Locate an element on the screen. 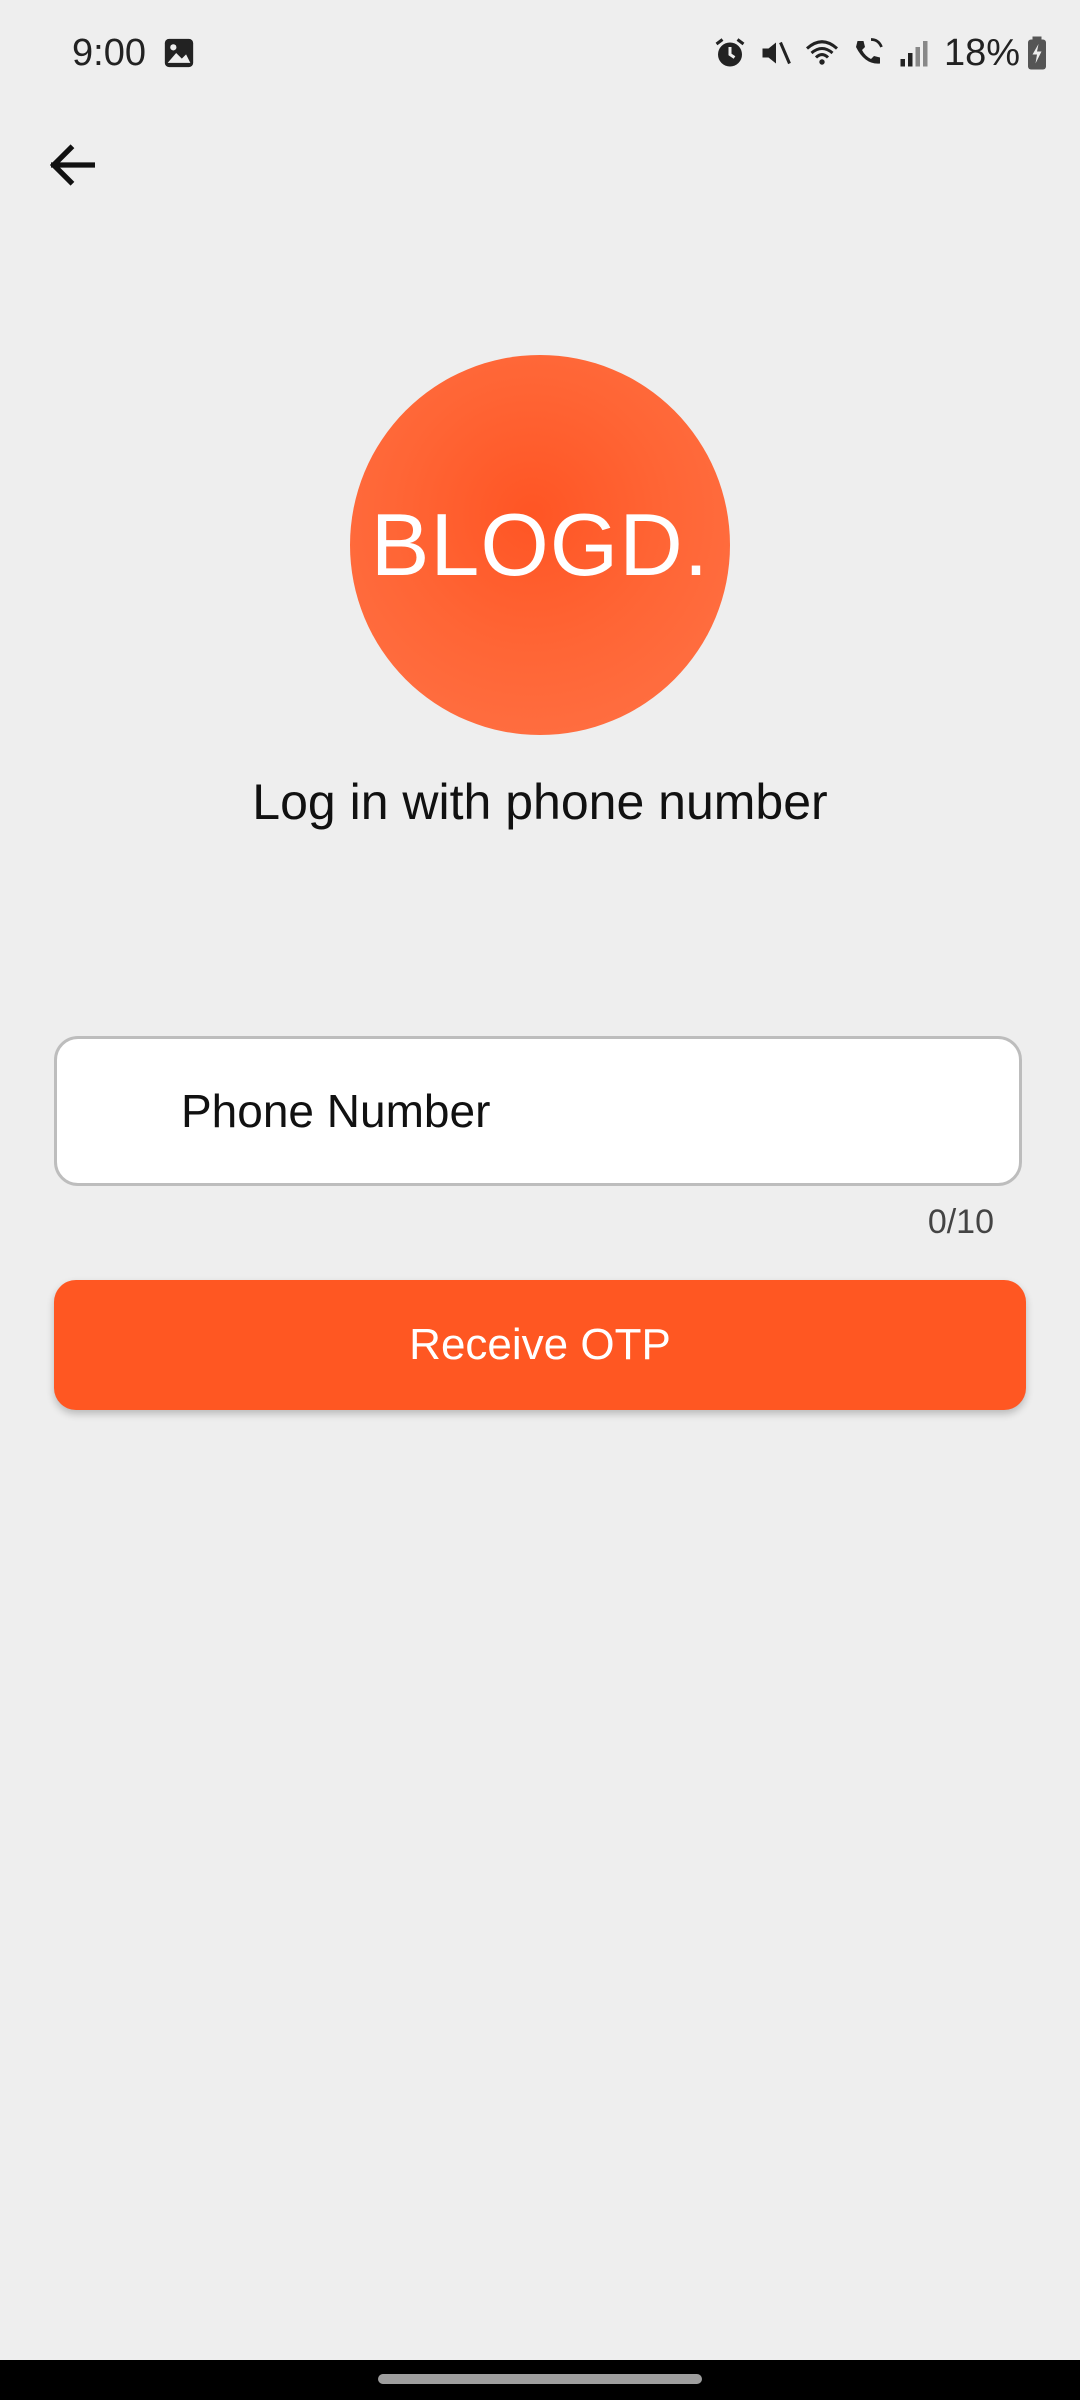 The width and height of the screenshot is (1080, 2400). alarm-icon is located at coordinates (730, 52).